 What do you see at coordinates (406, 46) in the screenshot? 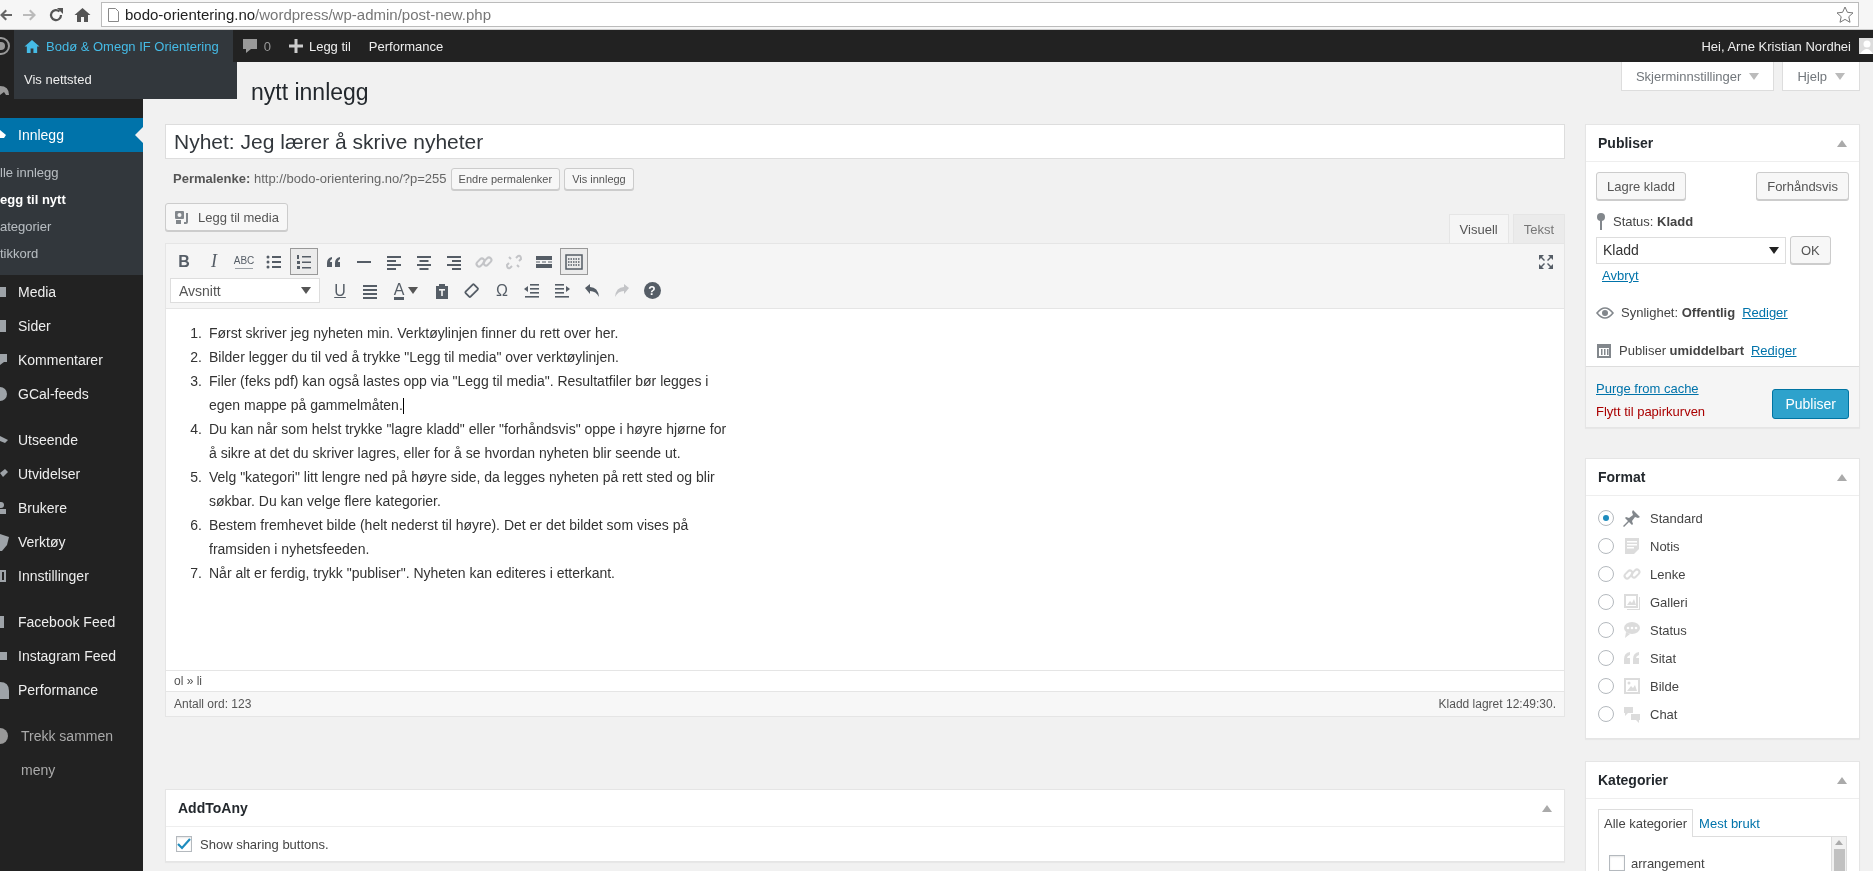
I see `performance-link: Performance` at bounding box center [406, 46].